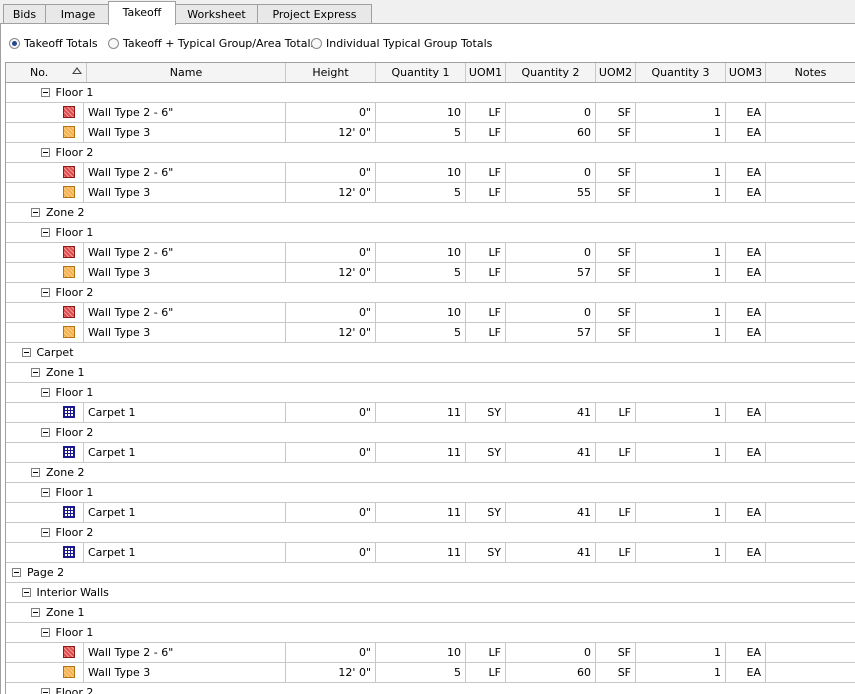 The image size is (855, 694). What do you see at coordinates (142, 13) in the screenshot?
I see `tab-takeoff: Takeoff` at bounding box center [142, 13].